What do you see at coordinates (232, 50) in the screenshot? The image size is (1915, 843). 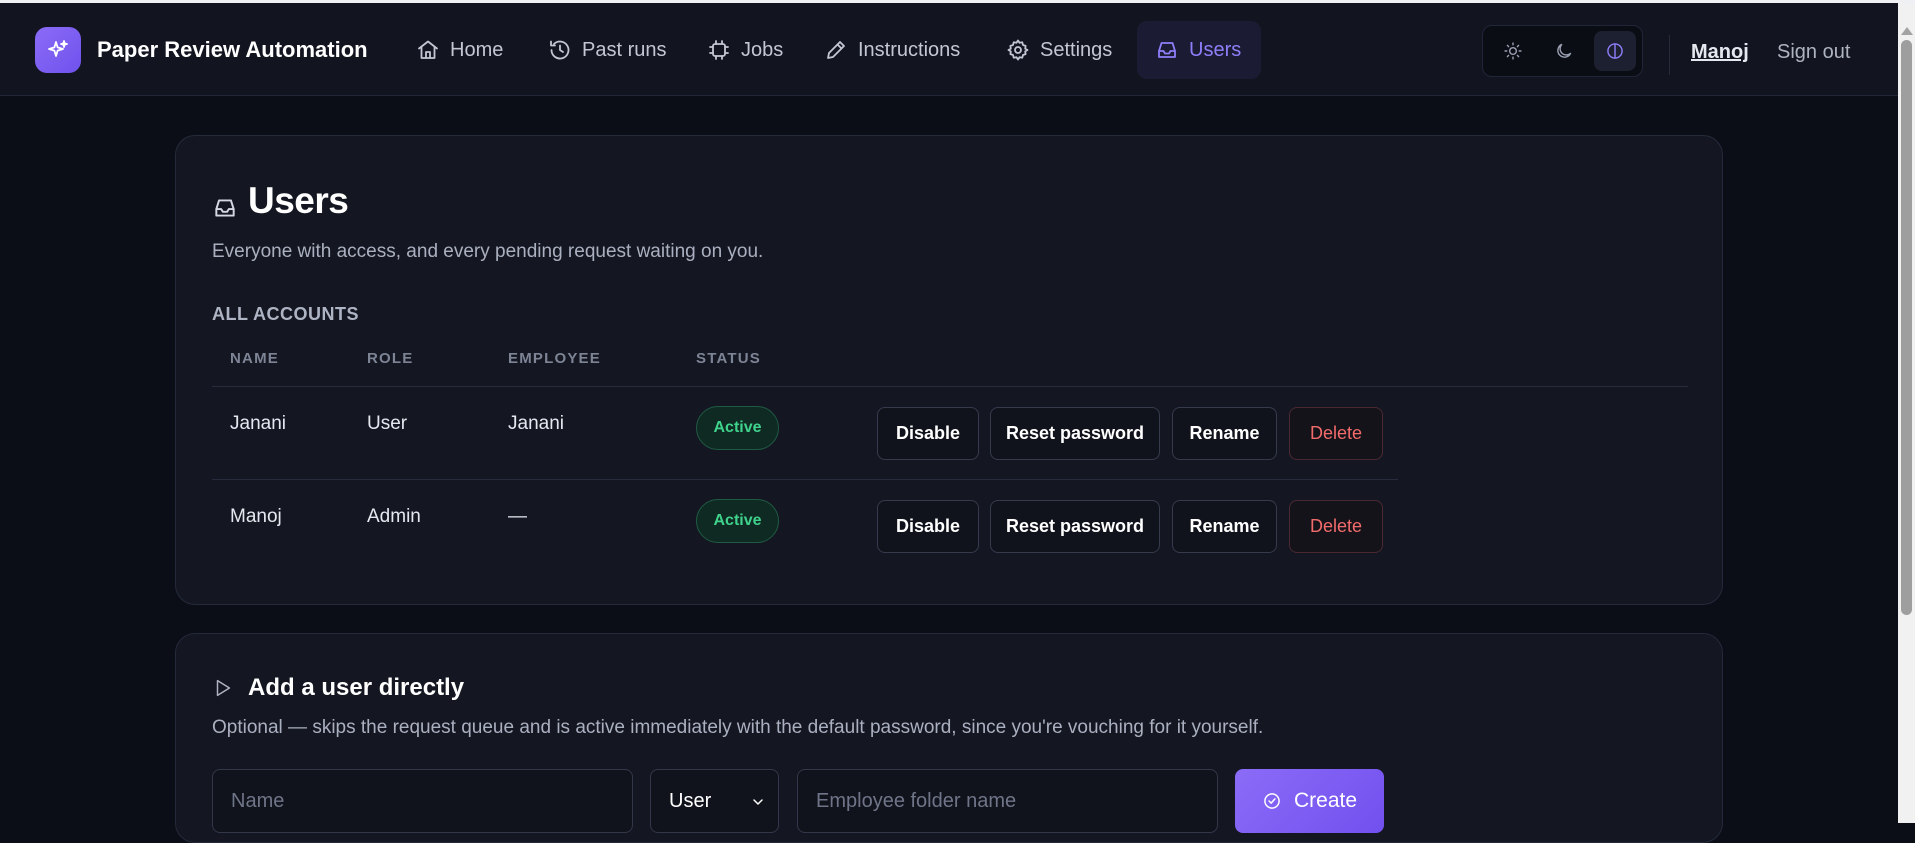 I see `app-name: Paper Review Automation` at bounding box center [232, 50].